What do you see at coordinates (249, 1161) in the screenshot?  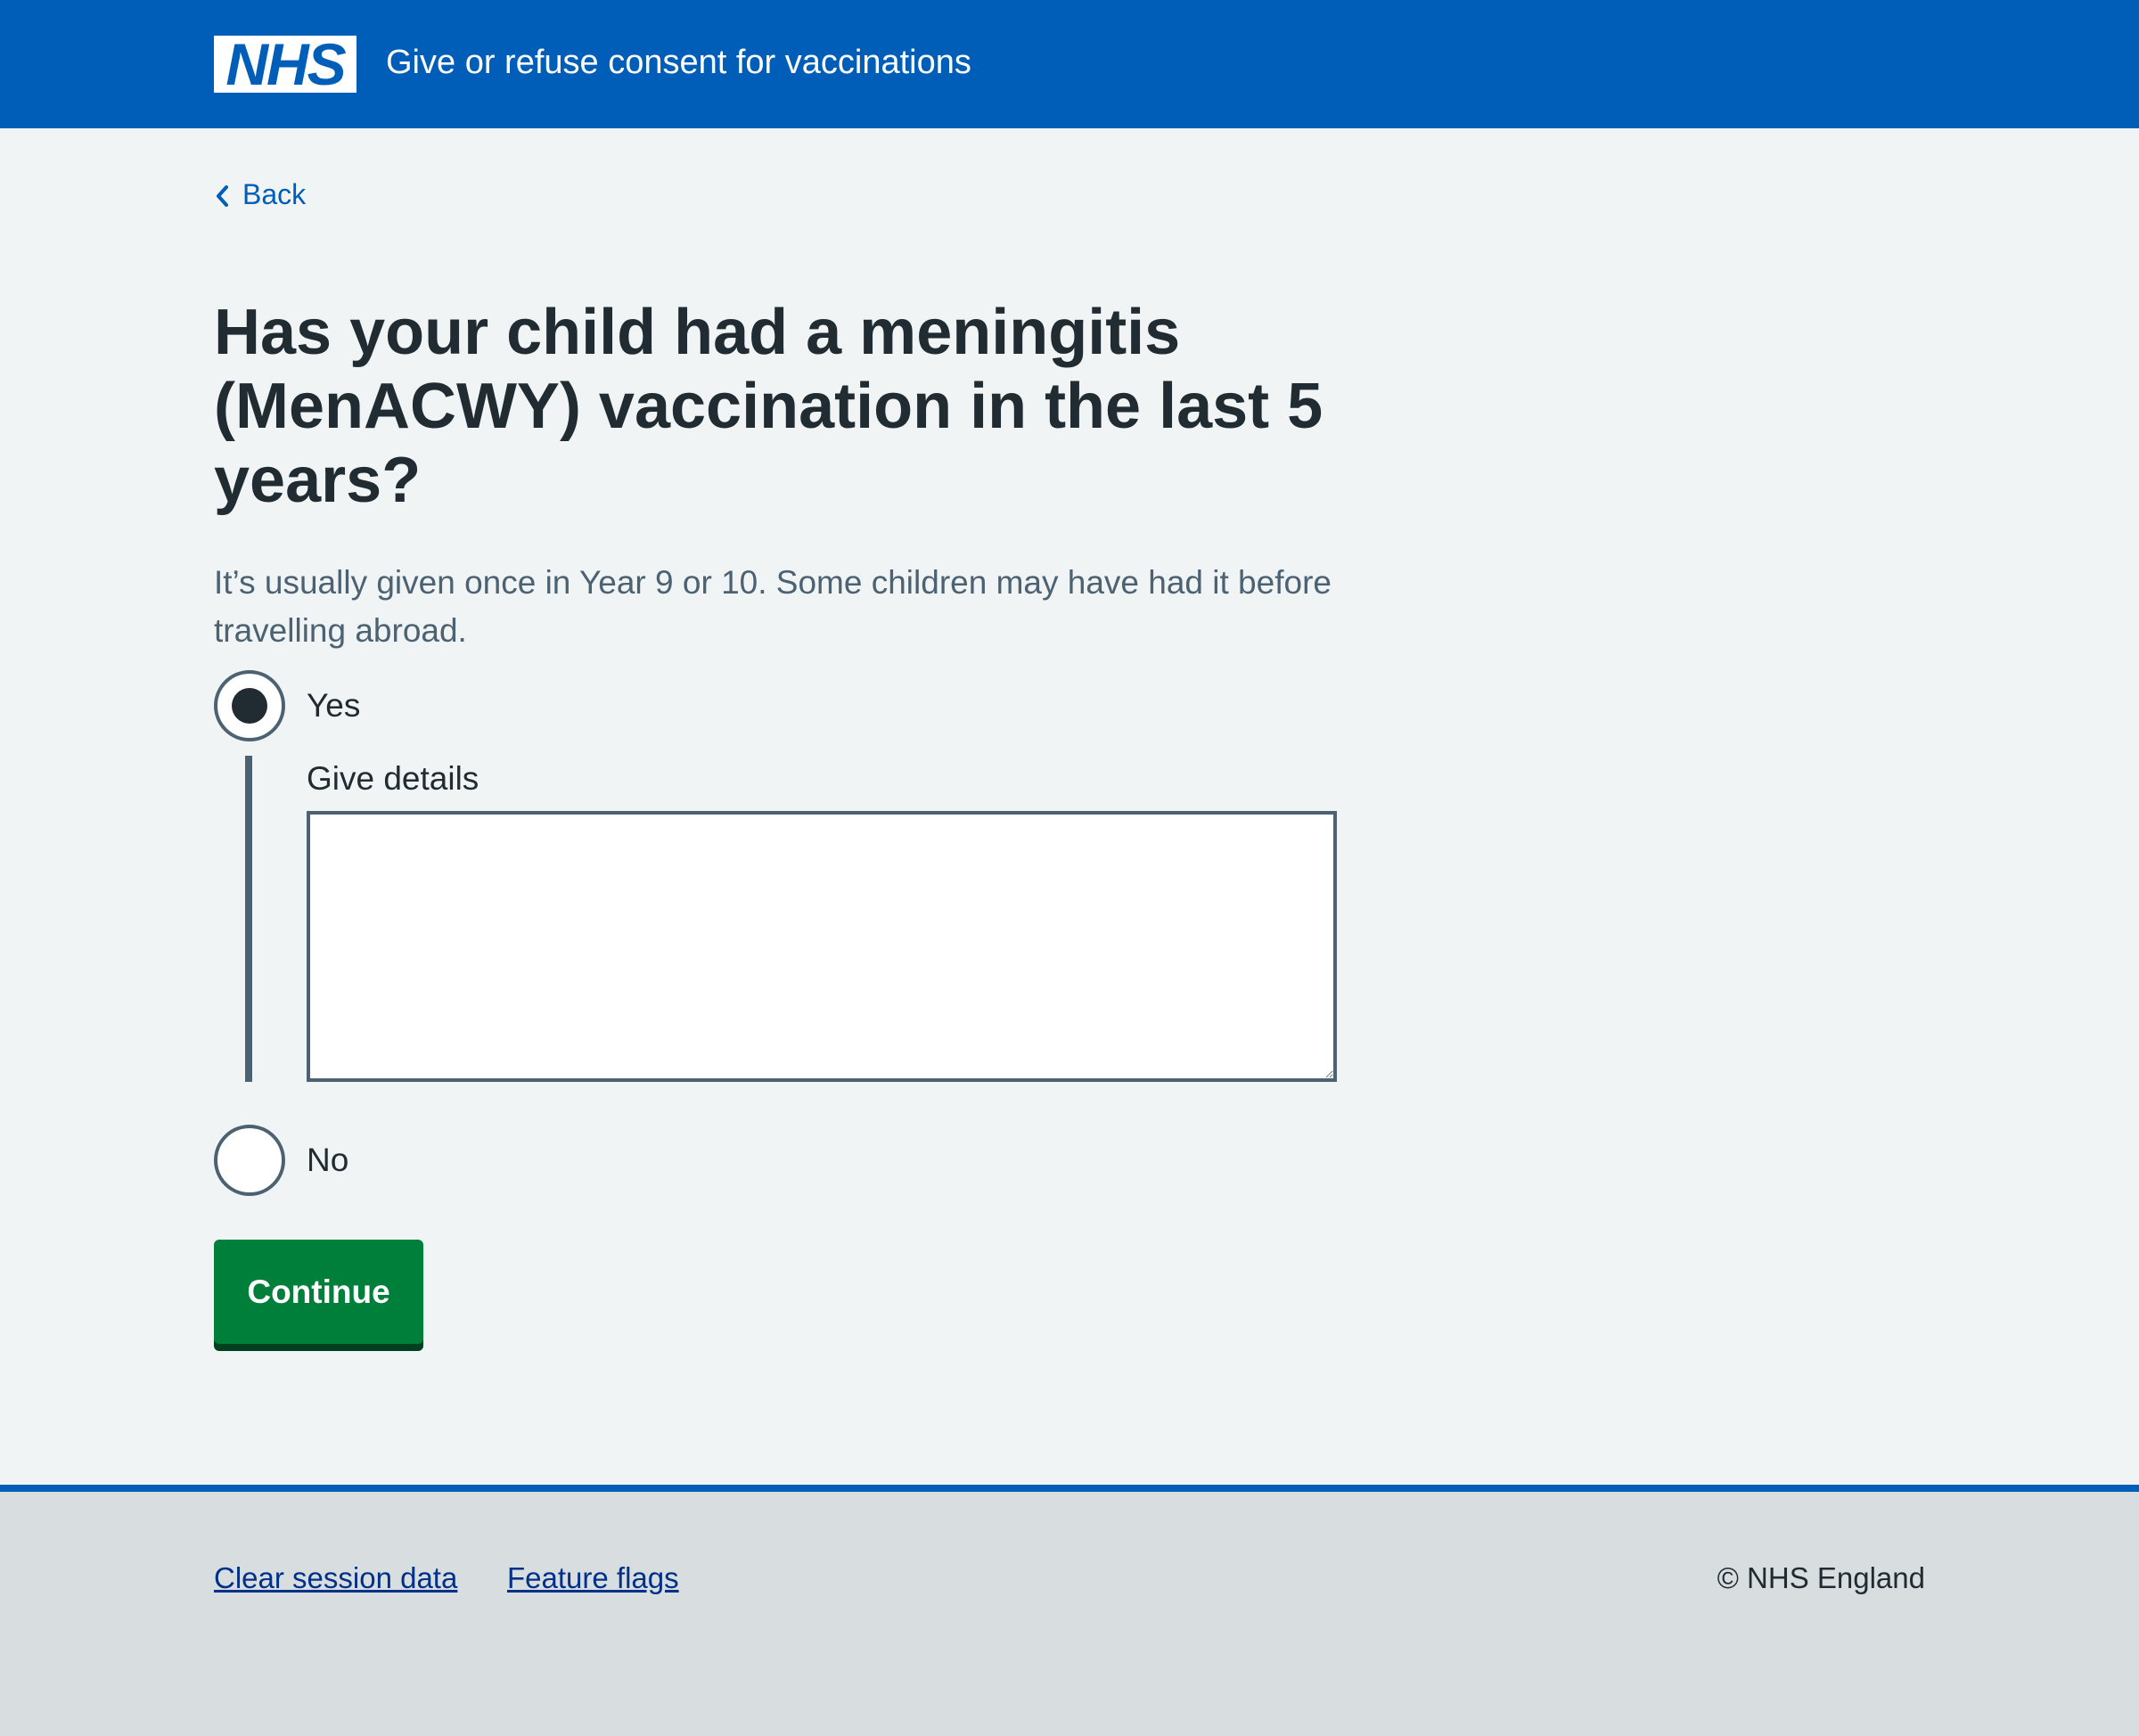 I see `radio-no-circle` at bounding box center [249, 1161].